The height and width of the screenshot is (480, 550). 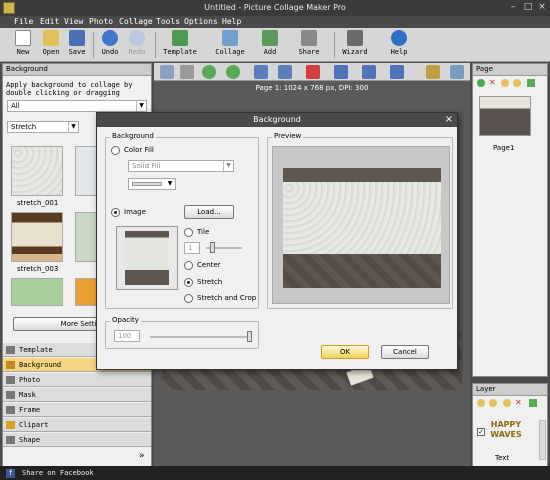 I want to click on stretch-crop-radio, so click(x=188, y=298).